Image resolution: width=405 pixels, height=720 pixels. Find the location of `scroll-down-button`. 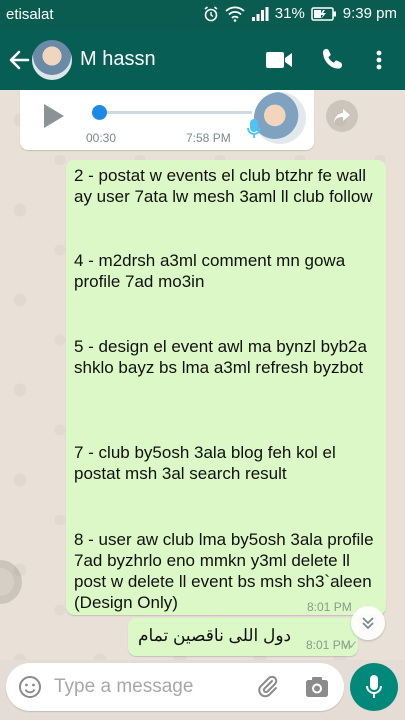

scroll-down-button is located at coordinates (368, 623).